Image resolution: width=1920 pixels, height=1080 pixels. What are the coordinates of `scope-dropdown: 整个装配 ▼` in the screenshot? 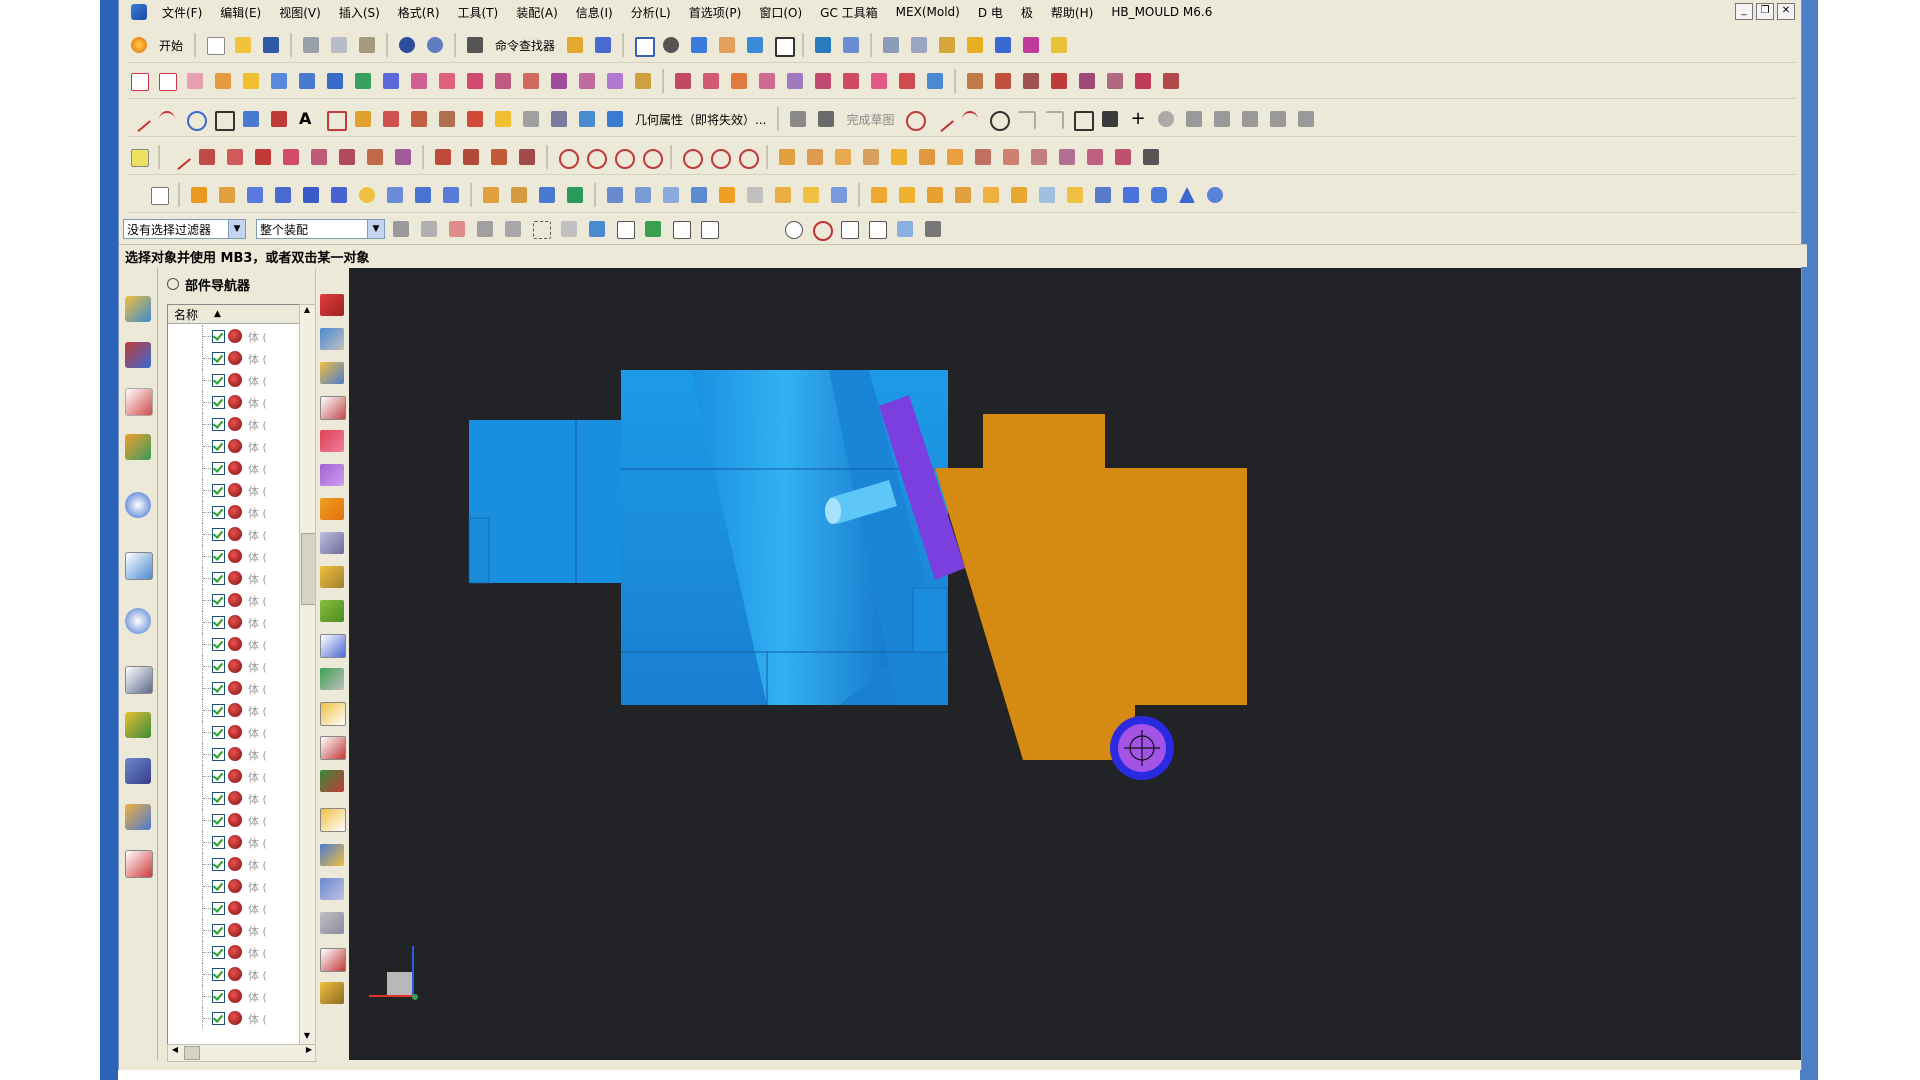 It's located at (320, 229).